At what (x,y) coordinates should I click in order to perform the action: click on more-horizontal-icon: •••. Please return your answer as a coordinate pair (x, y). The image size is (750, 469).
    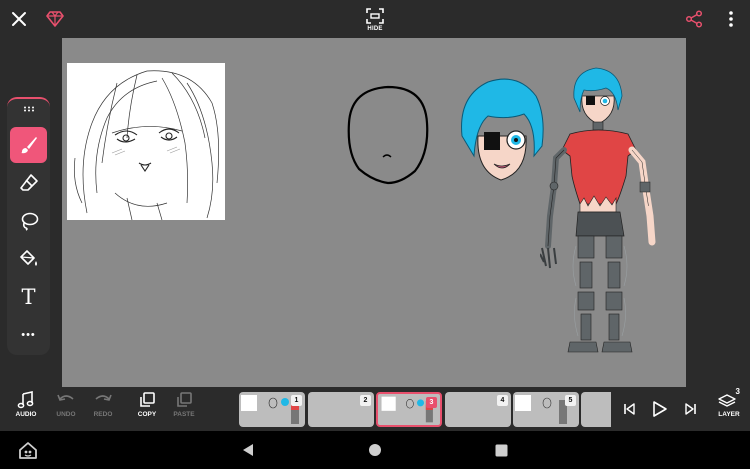
    Looking at the image, I should click on (28, 335).